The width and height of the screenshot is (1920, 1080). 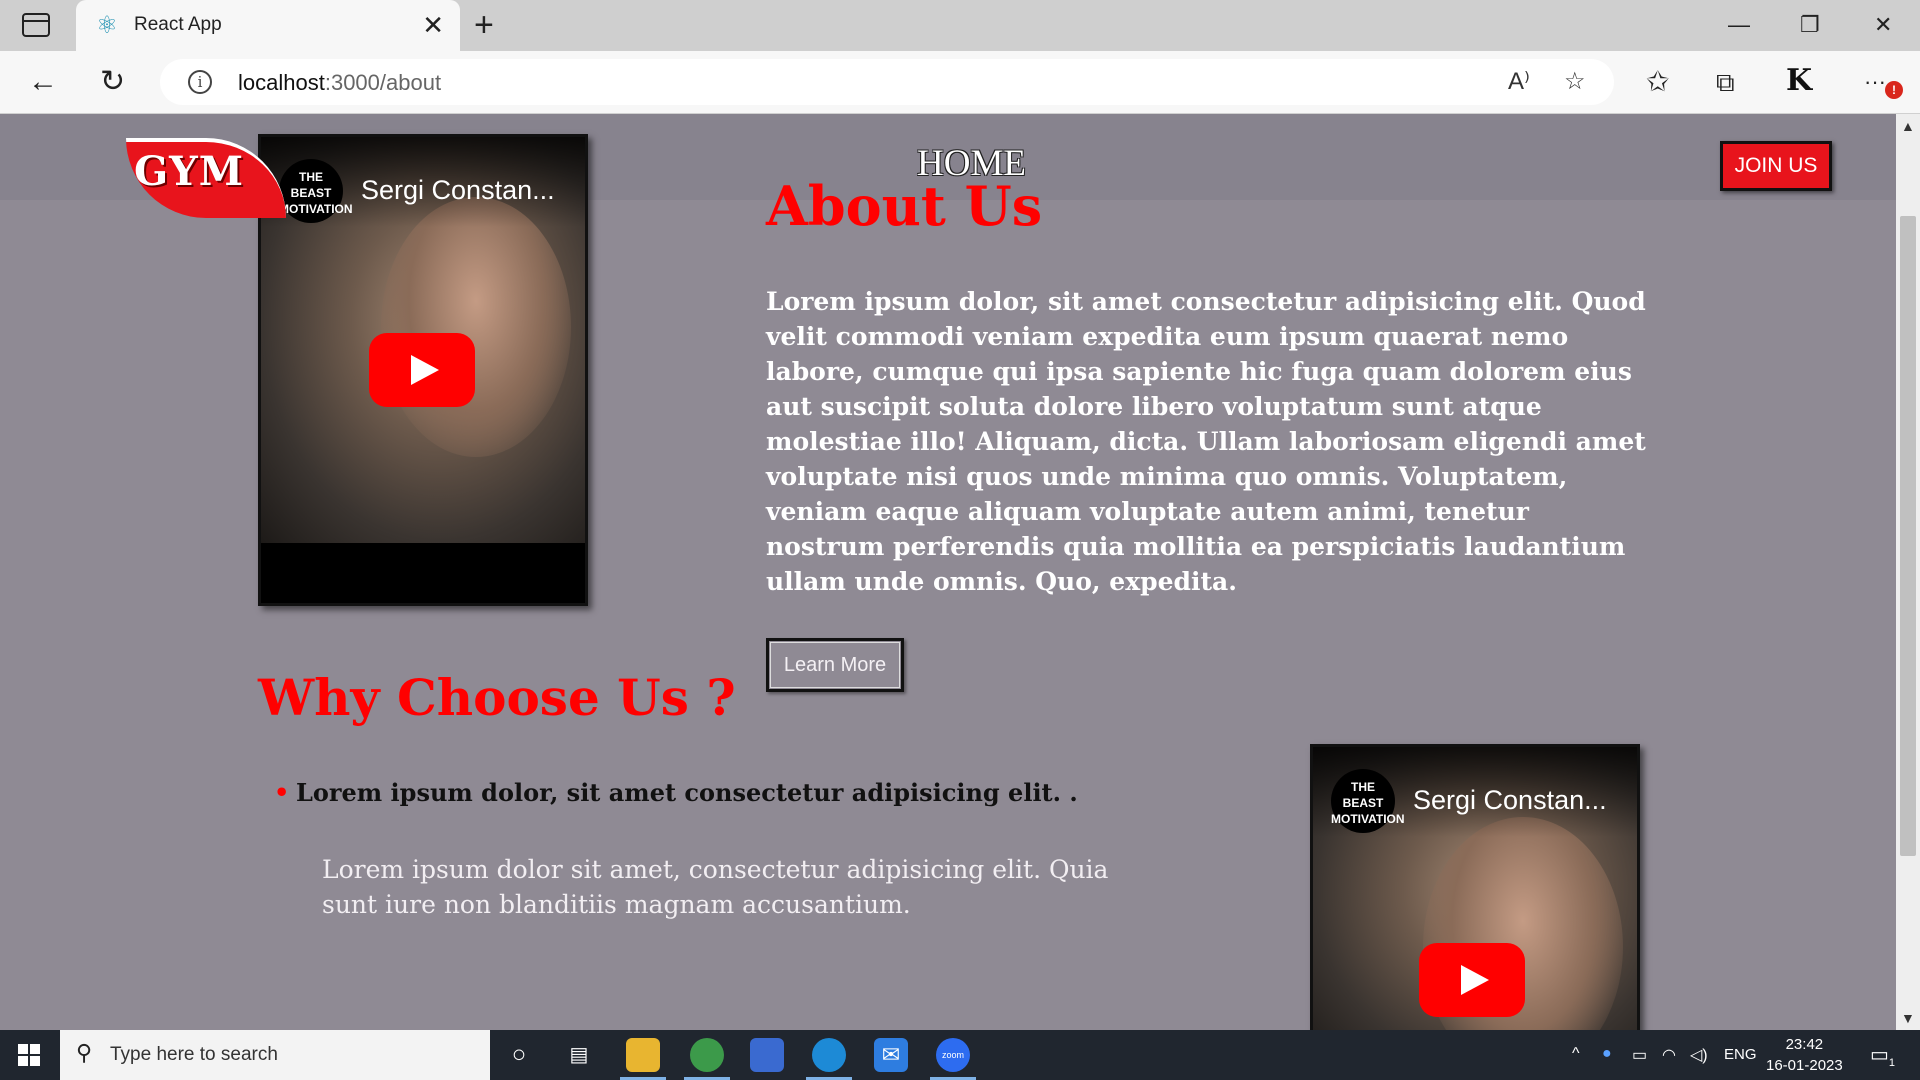 What do you see at coordinates (707, 1059) in the screenshot?
I see `chrome-icon` at bounding box center [707, 1059].